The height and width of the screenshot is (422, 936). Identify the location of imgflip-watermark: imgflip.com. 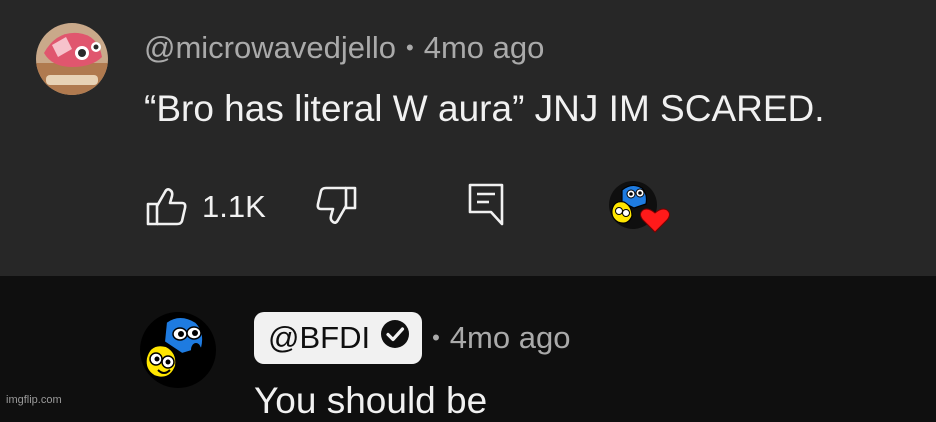
(34, 400).